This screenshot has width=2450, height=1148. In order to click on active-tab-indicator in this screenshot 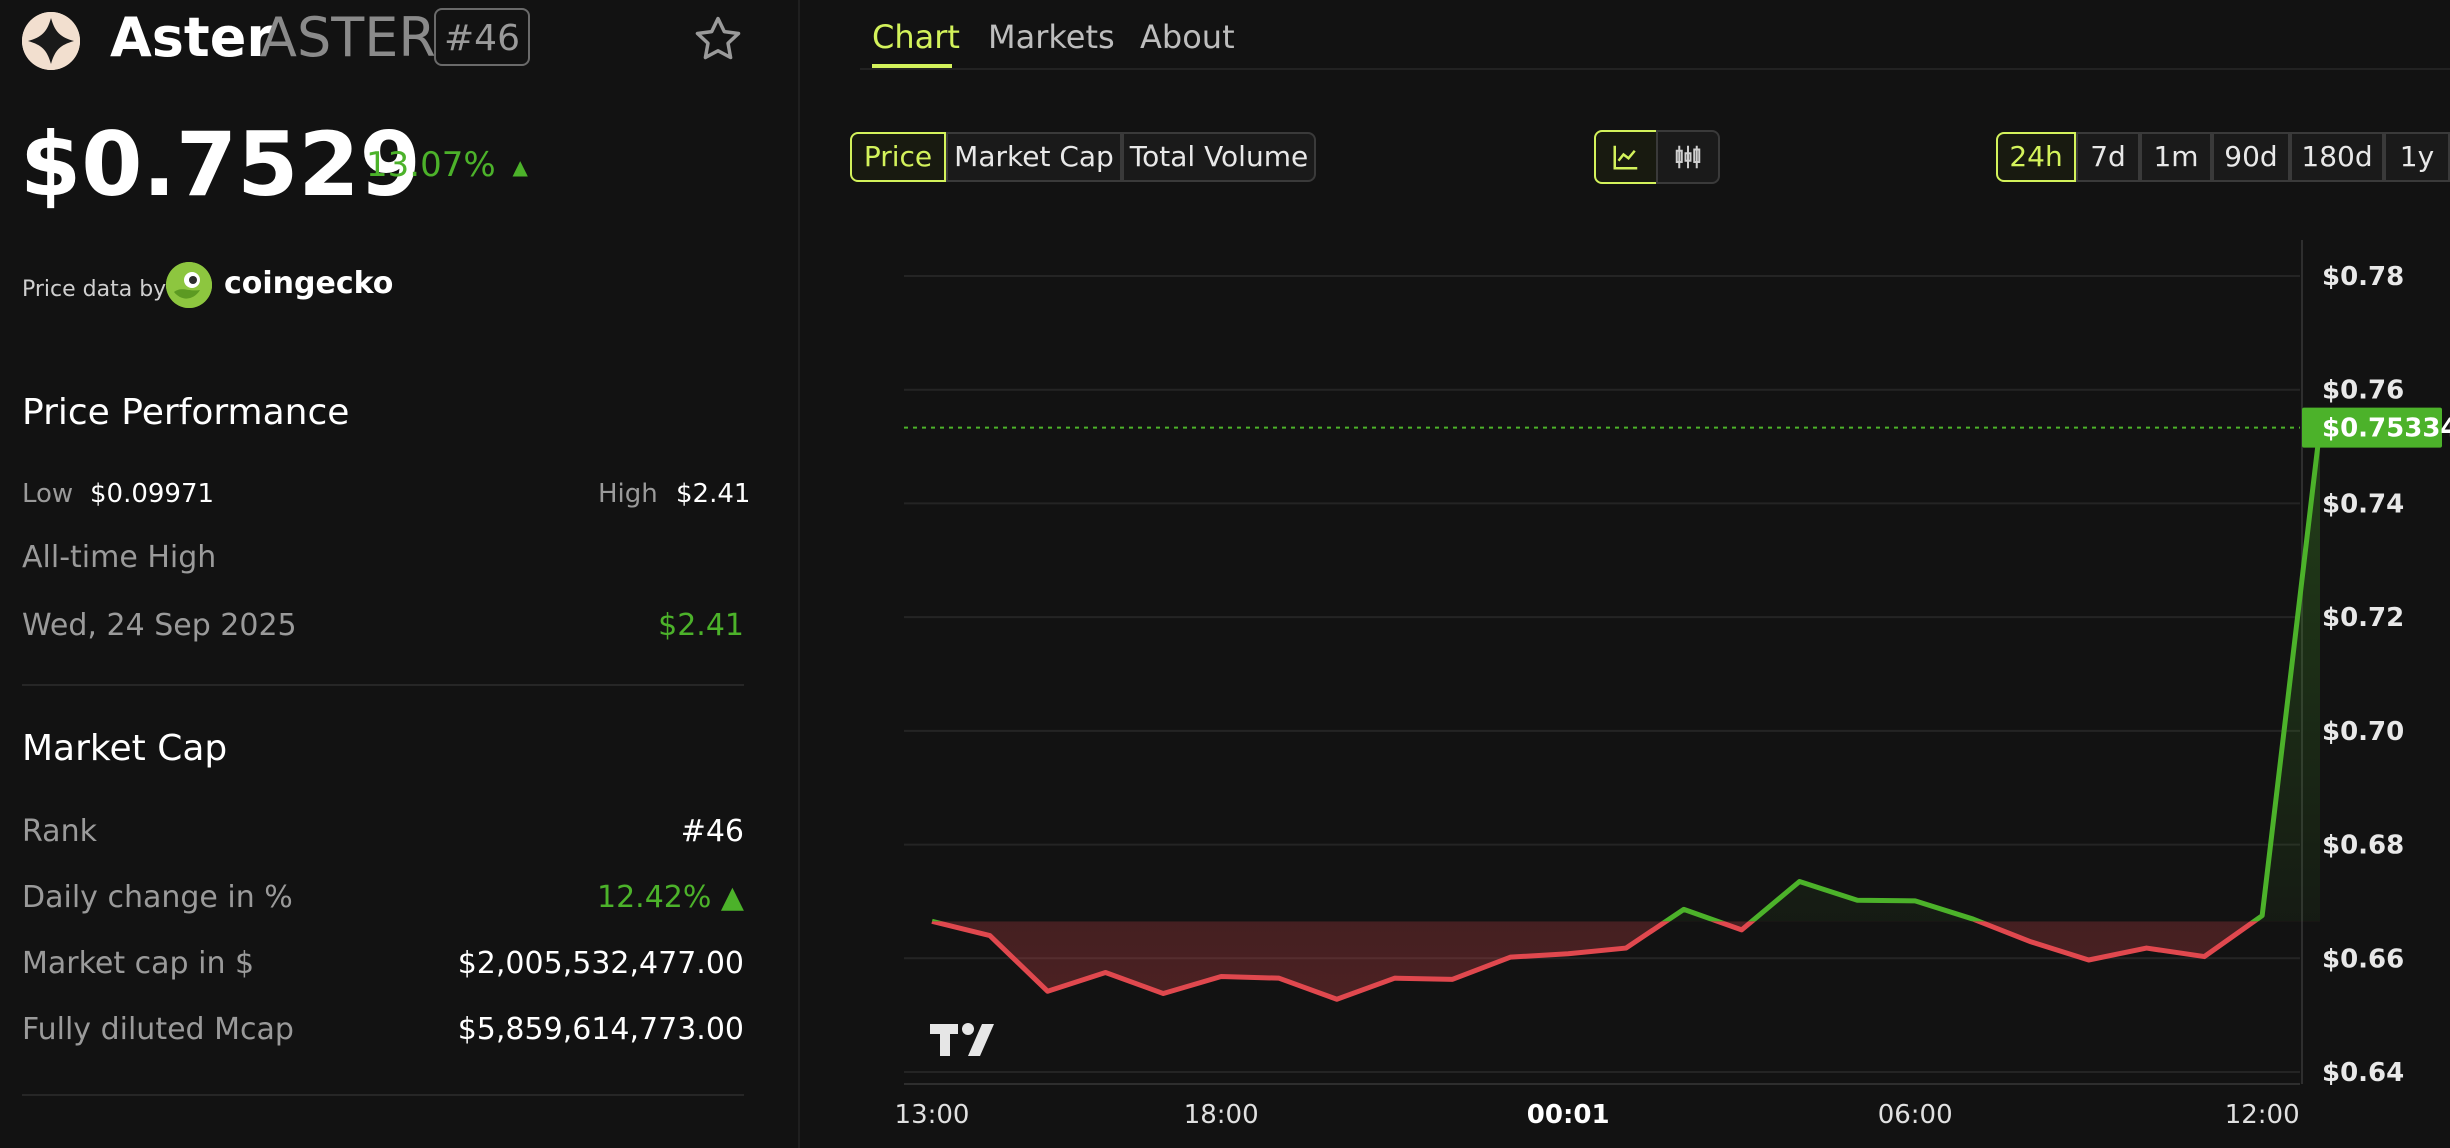, I will do `click(912, 66)`.